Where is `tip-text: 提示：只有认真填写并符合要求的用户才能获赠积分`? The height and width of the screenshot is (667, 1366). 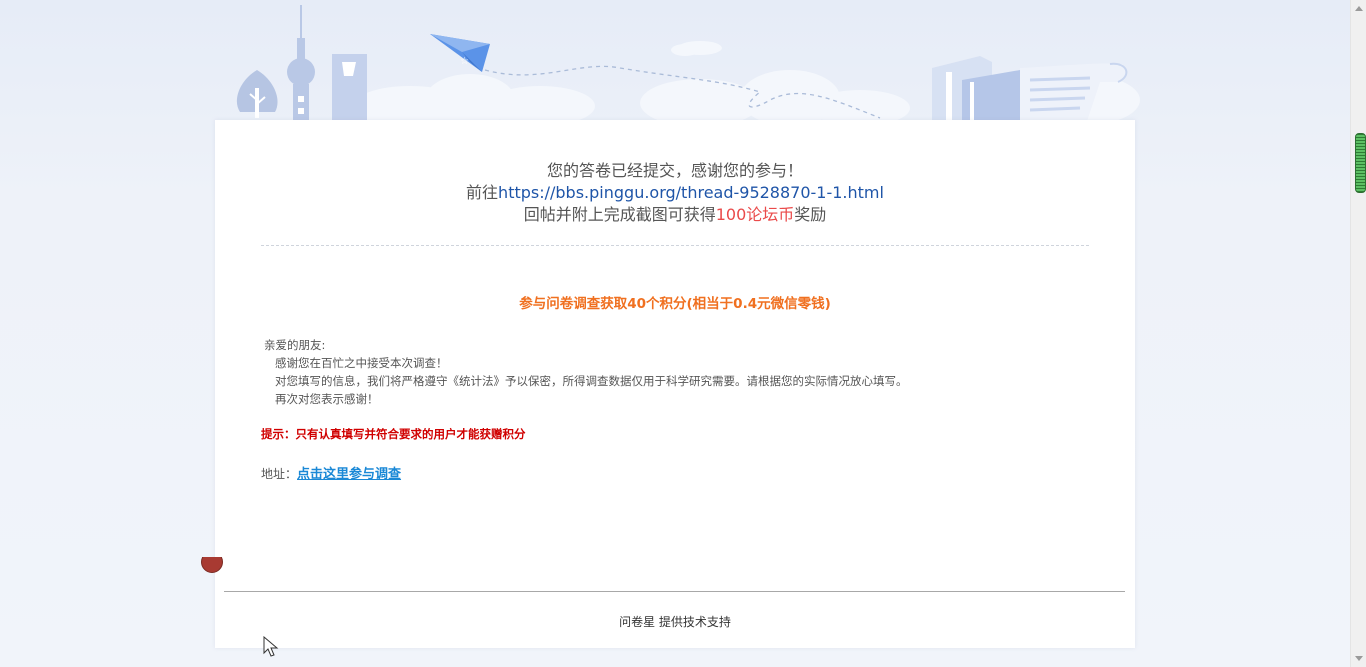
tip-text: 提示：只有认真填写并符合要求的用户才能获赠积分 is located at coordinates (393, 434).